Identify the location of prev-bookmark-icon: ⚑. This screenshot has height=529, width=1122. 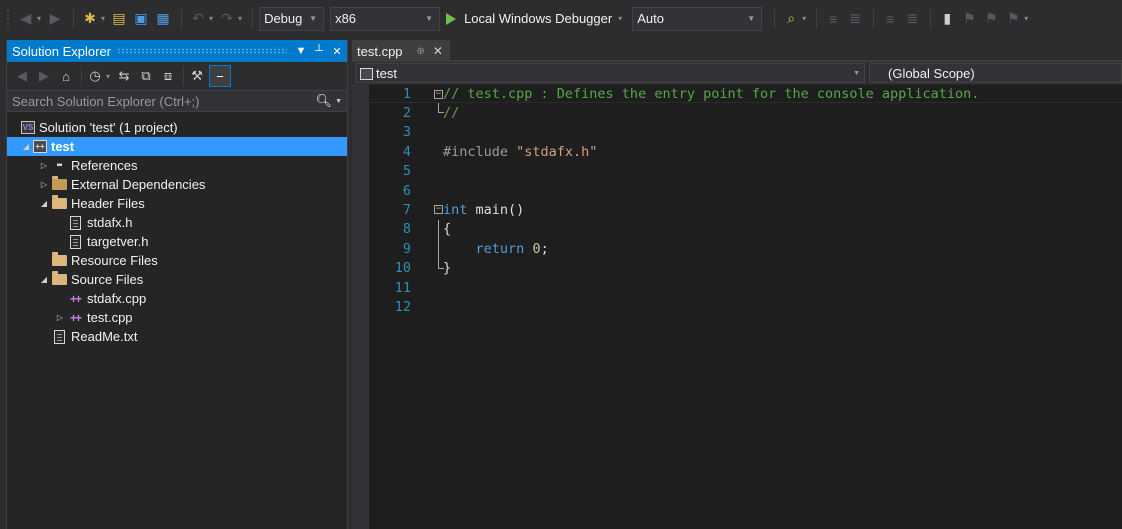
(969, 19).